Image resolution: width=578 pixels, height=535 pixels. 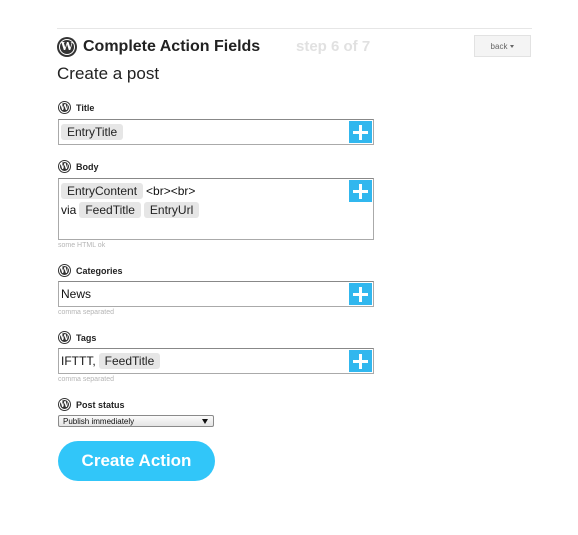 What do you see at coordinates (86, 379) in the screenshot?
I see `tags-hint: comma separated` at bounding box center [86, 379].